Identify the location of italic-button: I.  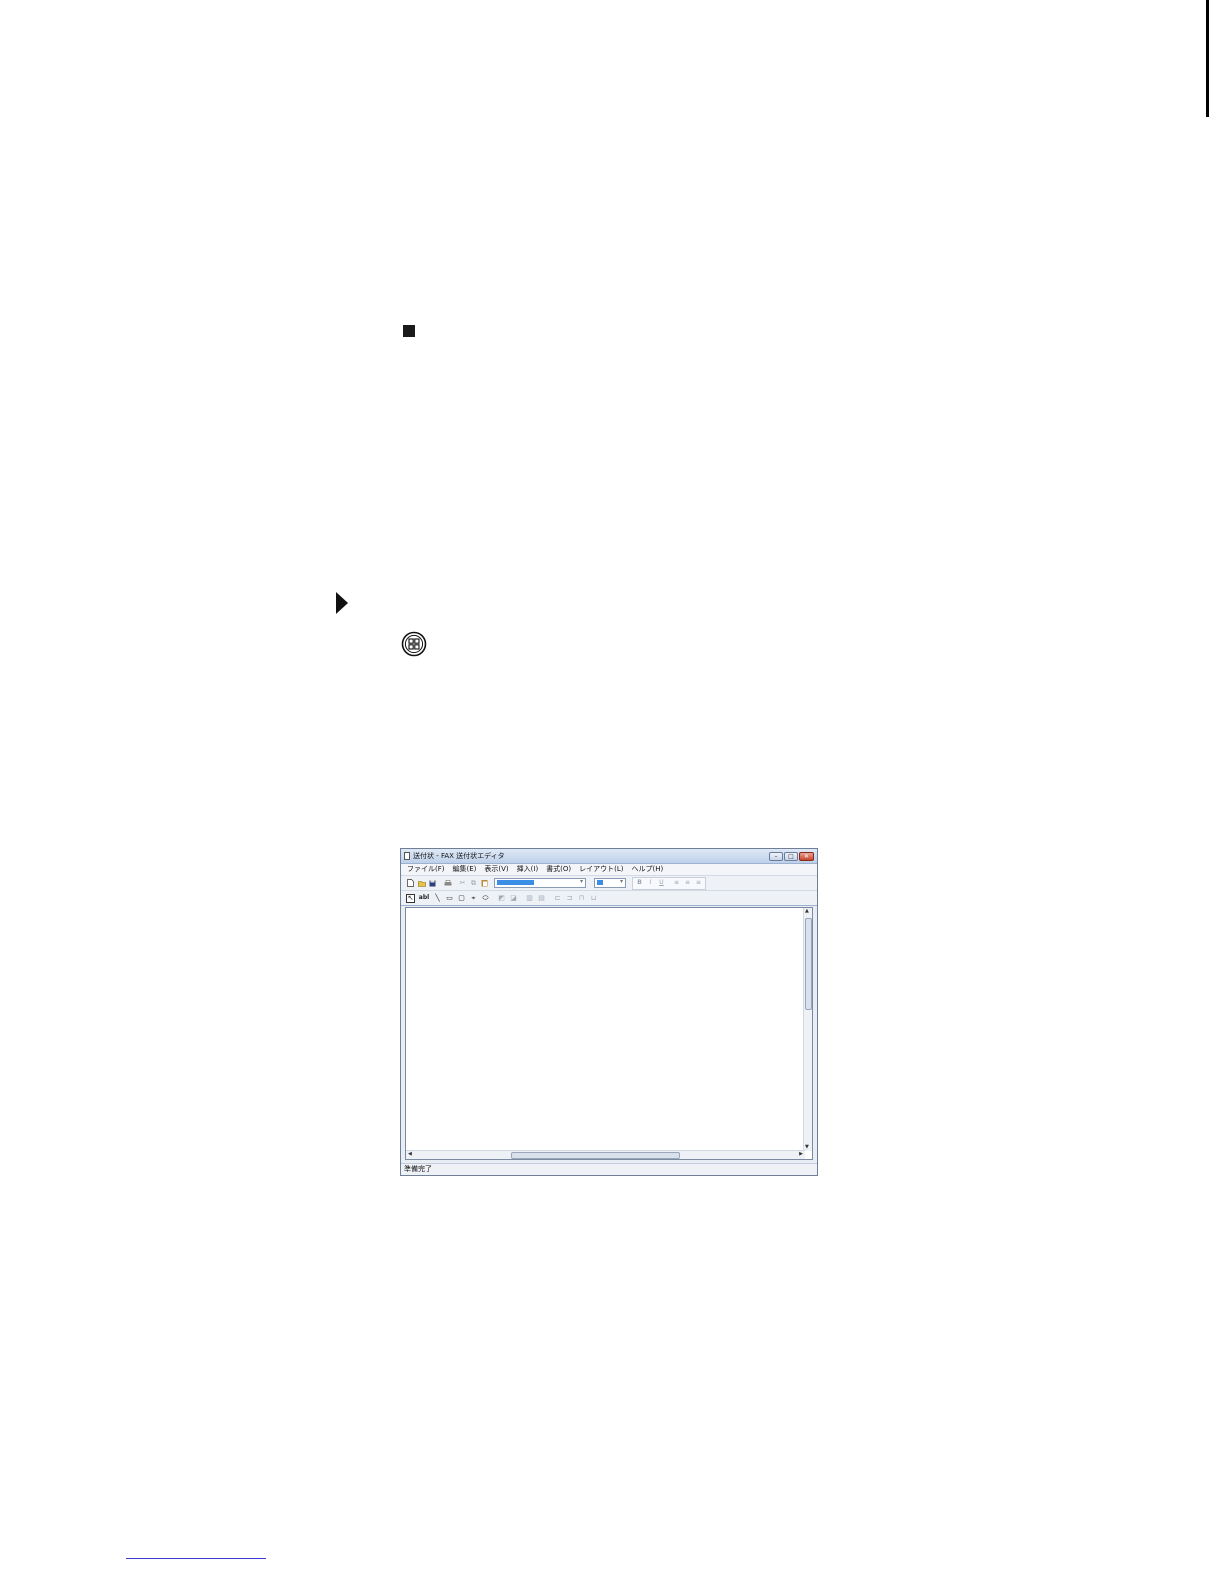
(650, 883).